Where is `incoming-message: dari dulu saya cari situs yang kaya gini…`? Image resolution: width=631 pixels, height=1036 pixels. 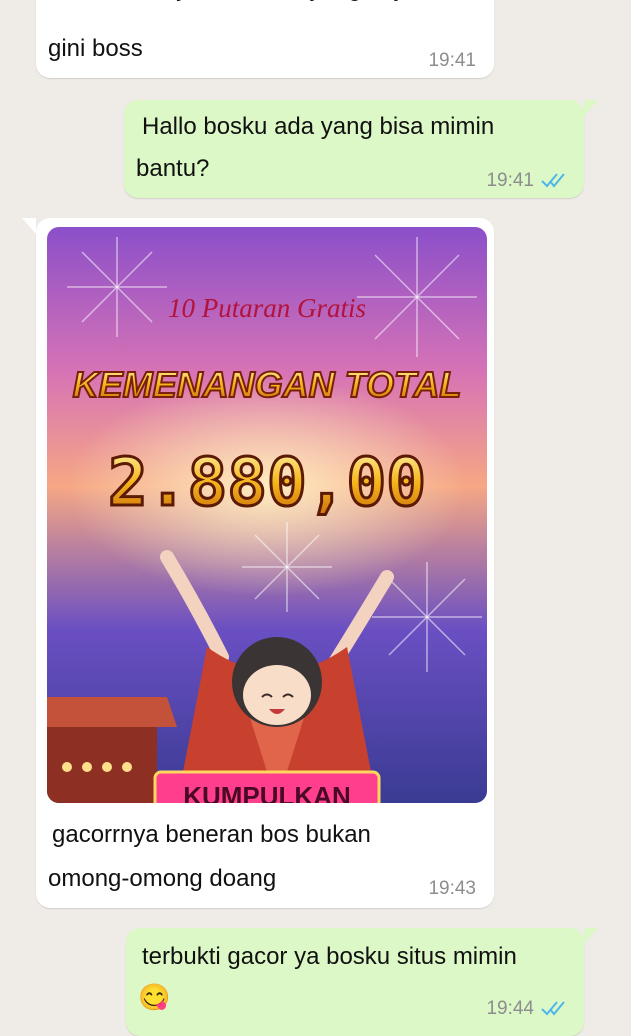
incoming-message: dari dulu saya cari situs yang kaya gini… is located at coordinates (265, 39).